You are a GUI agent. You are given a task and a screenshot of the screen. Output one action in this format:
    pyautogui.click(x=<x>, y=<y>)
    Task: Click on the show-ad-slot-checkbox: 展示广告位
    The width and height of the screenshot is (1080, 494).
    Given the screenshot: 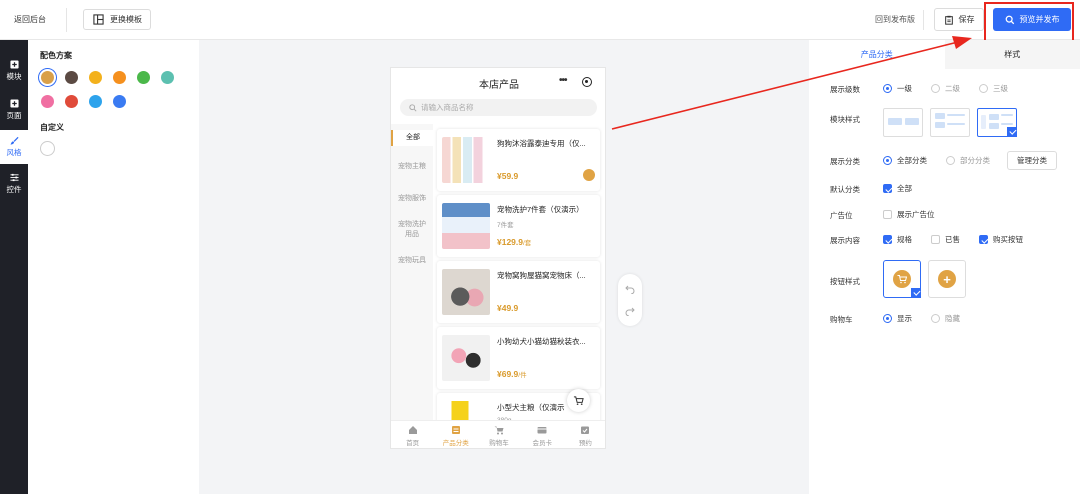 What is the action you would take?
    pyautogui.click(x=909, y=214)
    